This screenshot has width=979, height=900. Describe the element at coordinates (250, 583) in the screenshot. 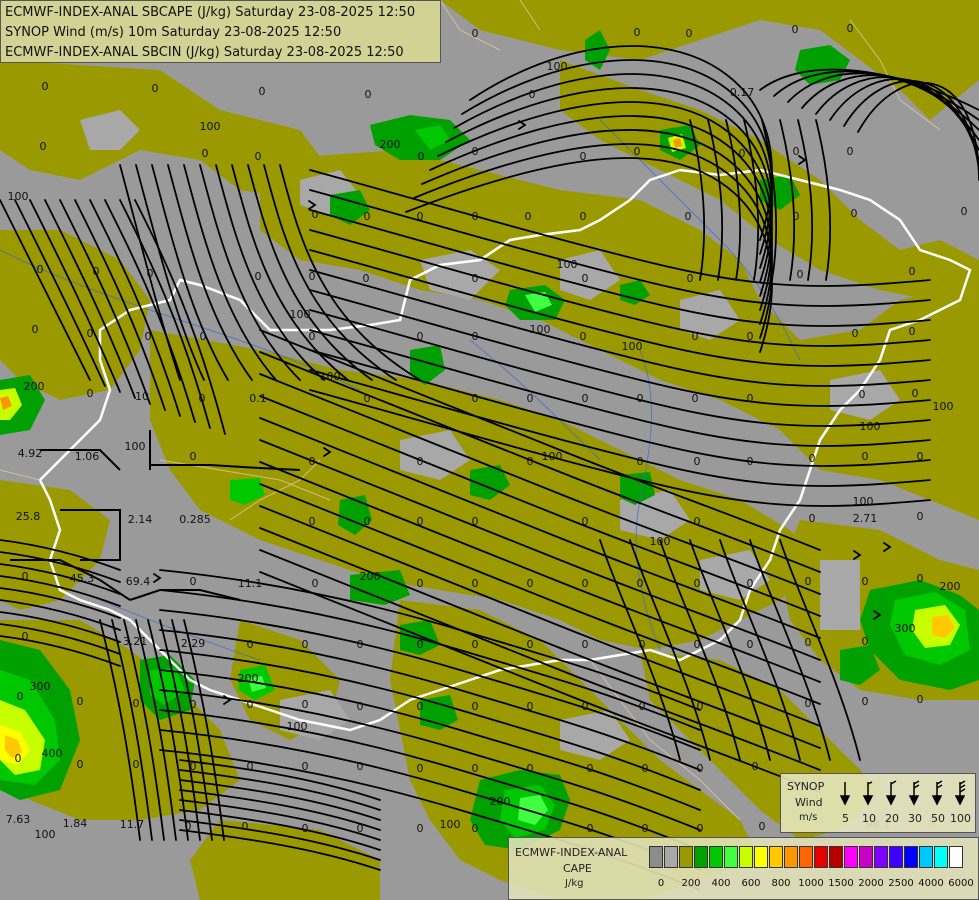

I see `map-value-label: 11.1` at that location.